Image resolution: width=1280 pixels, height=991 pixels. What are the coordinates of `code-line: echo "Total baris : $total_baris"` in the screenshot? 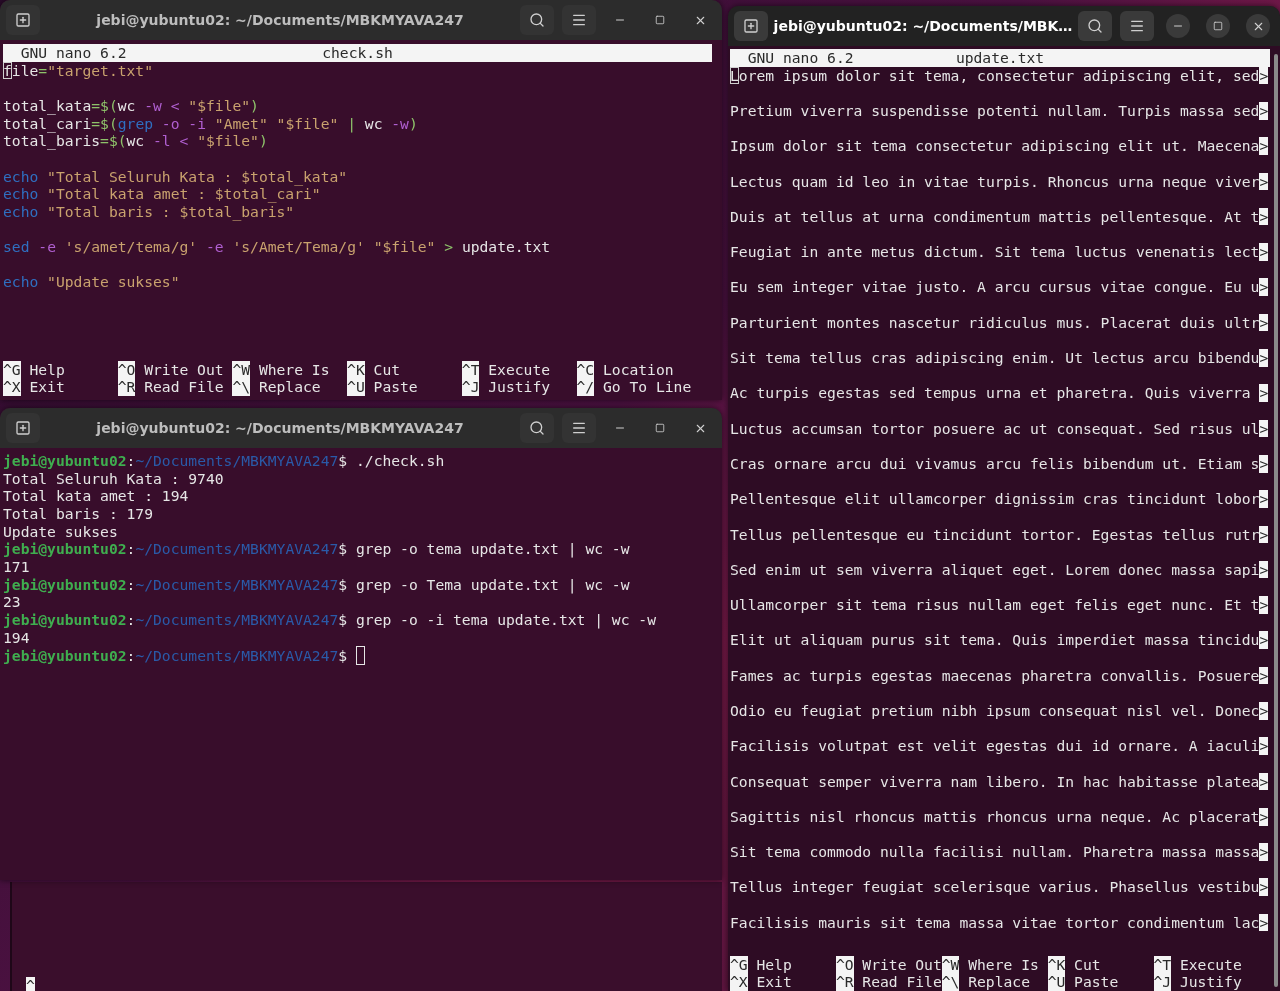 It's located at (149, 211).